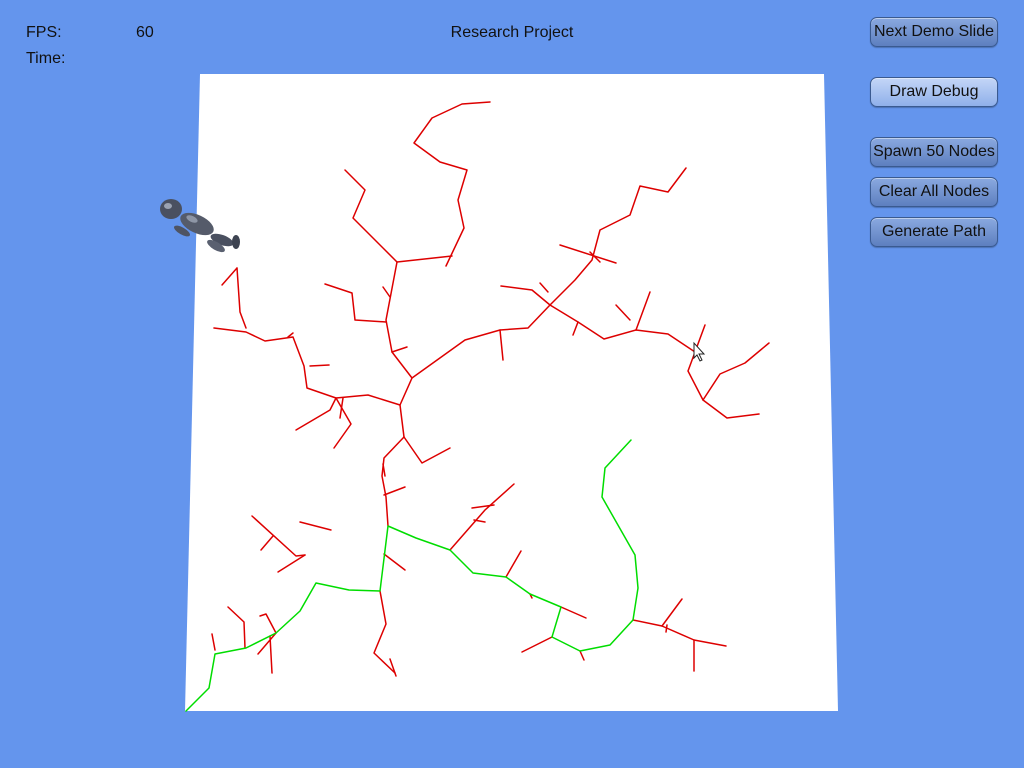 This screenshot has width=1024, height=768. I want to click on draw-debug-button: Draw Debug, so click(934, 92).